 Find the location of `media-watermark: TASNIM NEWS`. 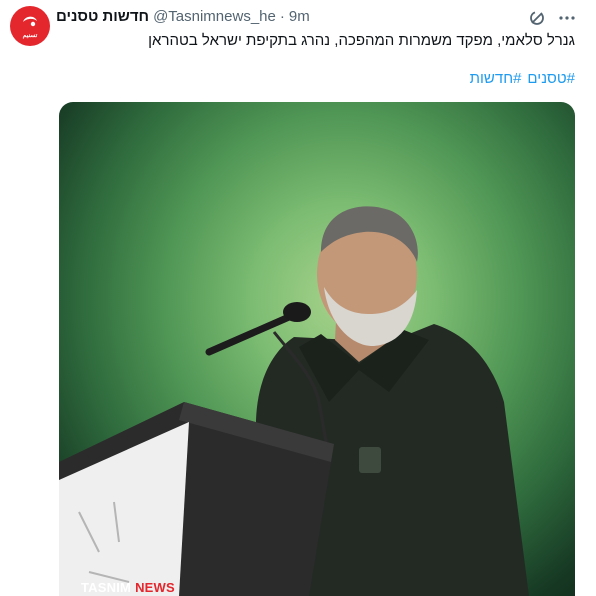

media-watermark: TASNIM NEWS is located at coordinates (128, 587).